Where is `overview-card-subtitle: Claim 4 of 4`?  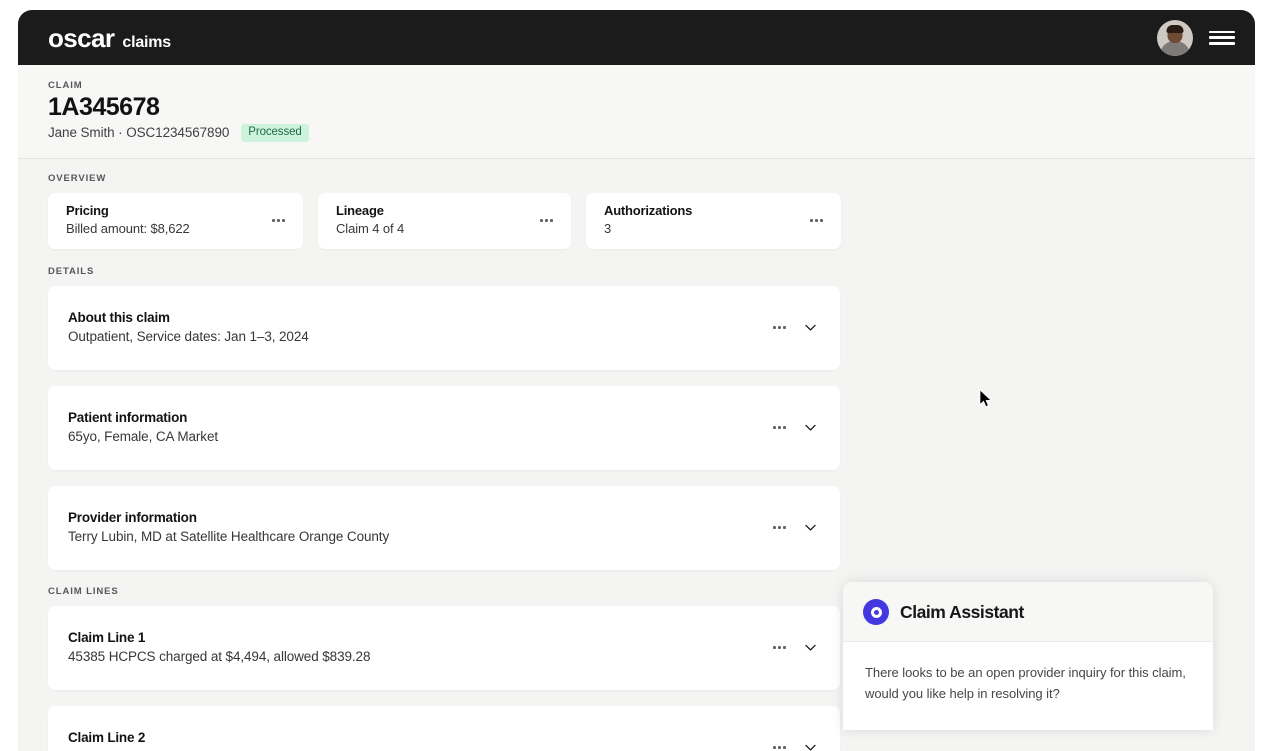 overview-card-subtitle: Claim 4 of 4 is located at coordinates (370, 228).